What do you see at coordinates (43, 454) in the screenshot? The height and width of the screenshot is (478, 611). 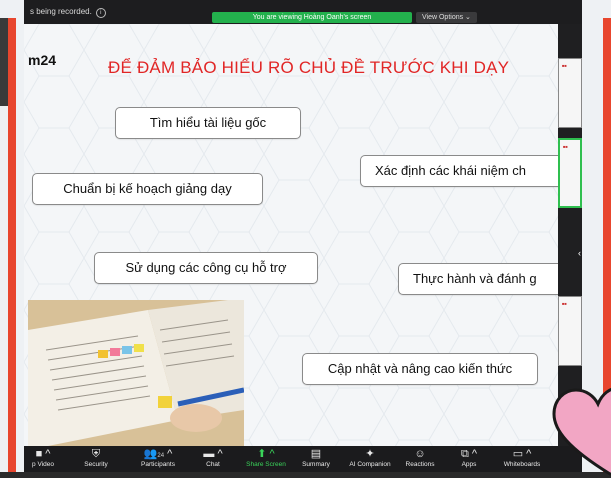 I see `video-camera-icon: ■ ^` at bounding box center [43, 454].